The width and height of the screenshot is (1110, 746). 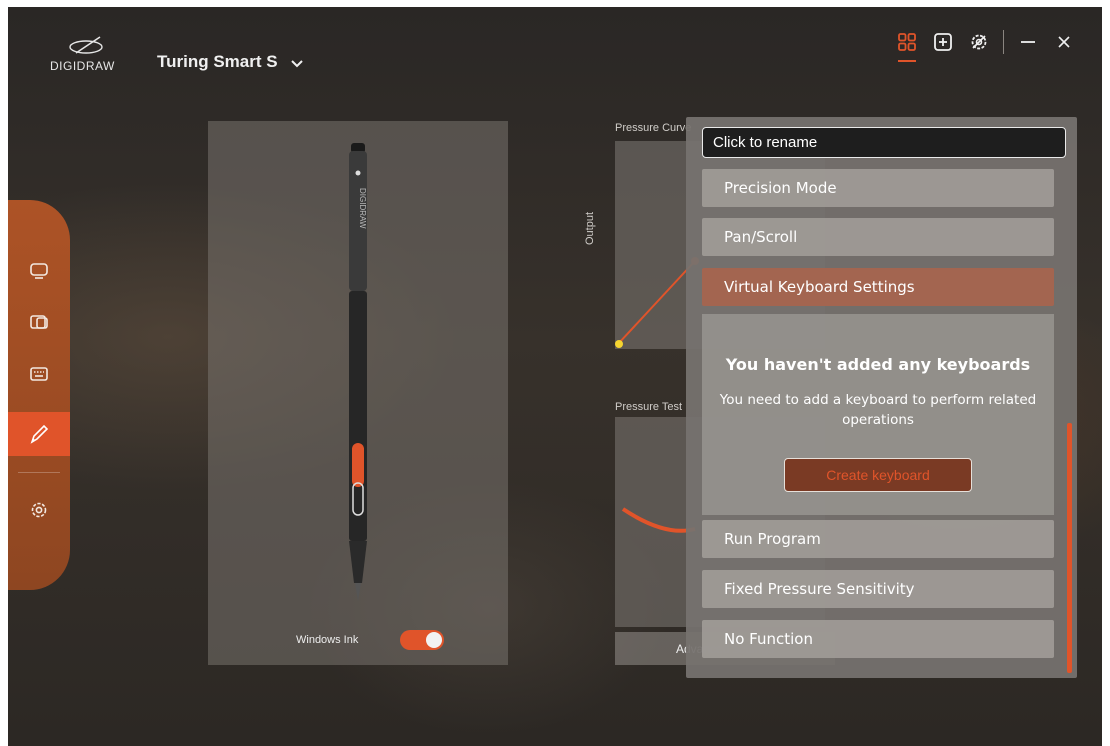 I want to click on sidebar-divider, so click(x=39, y=472).